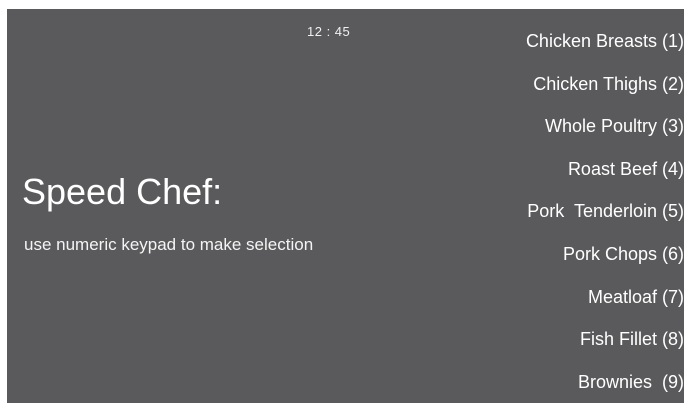  Describe the element at coordinates (554, 346) in the screenshot. I see `menu-item-fish-fillet: Fish Fillet (8)` at that location.